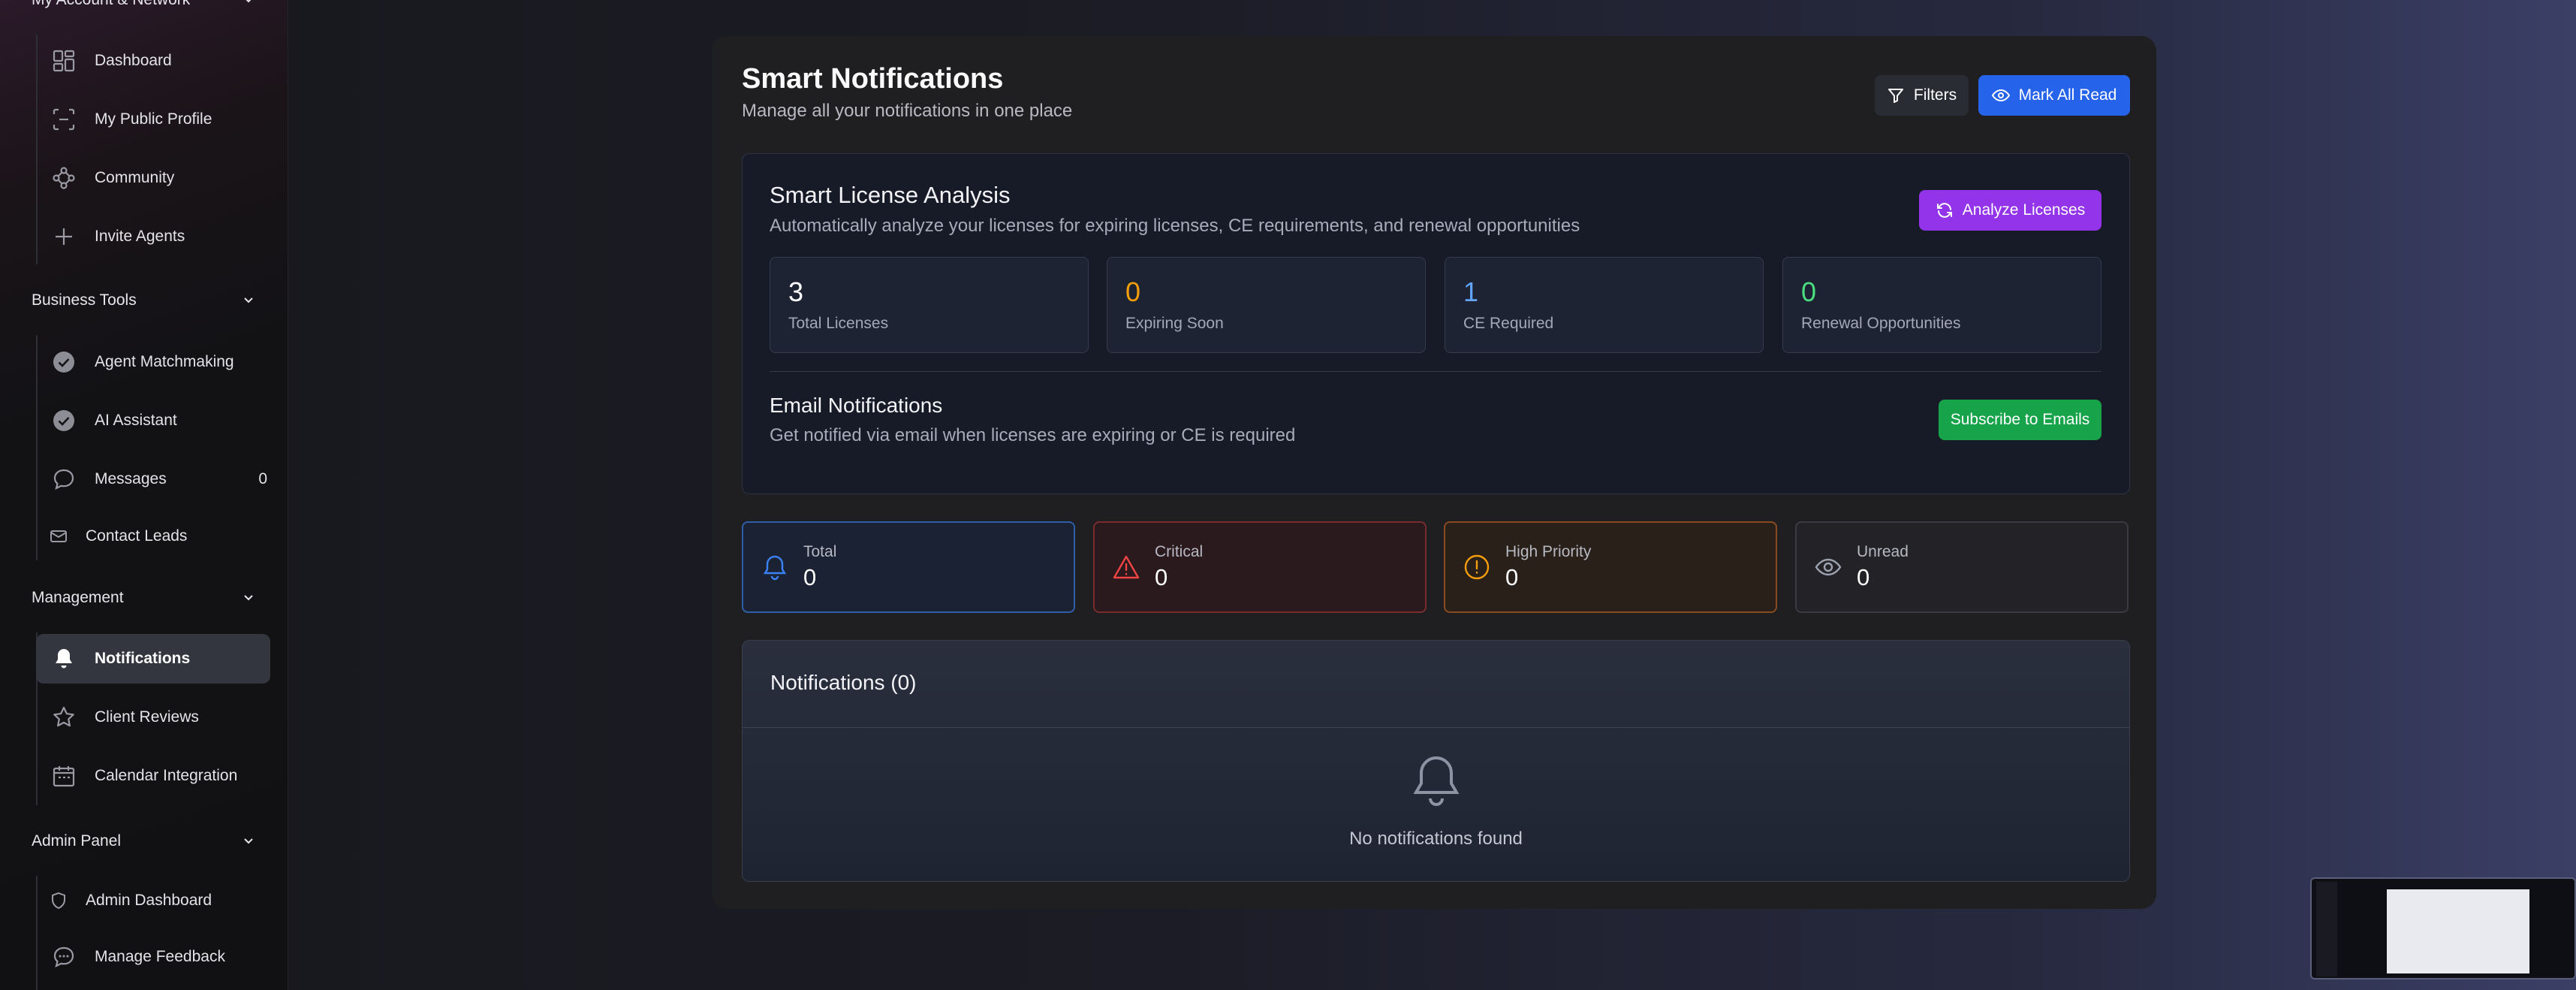 The height and width of the screenshot is (990, 2576). I want to click on calendar-icon, so click(64, 776).